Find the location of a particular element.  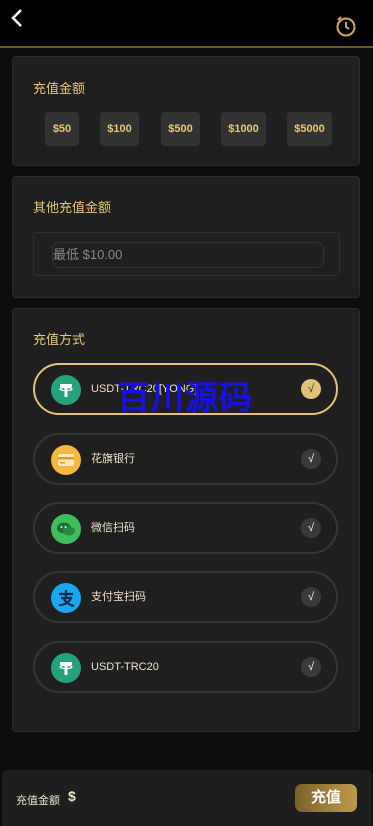

wechat-icon is located at coordinates (66, 529).